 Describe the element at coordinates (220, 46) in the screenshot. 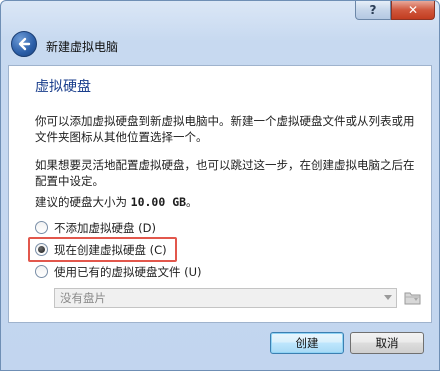

I see `wizard-header: 新建虚拟电脑` at that location.